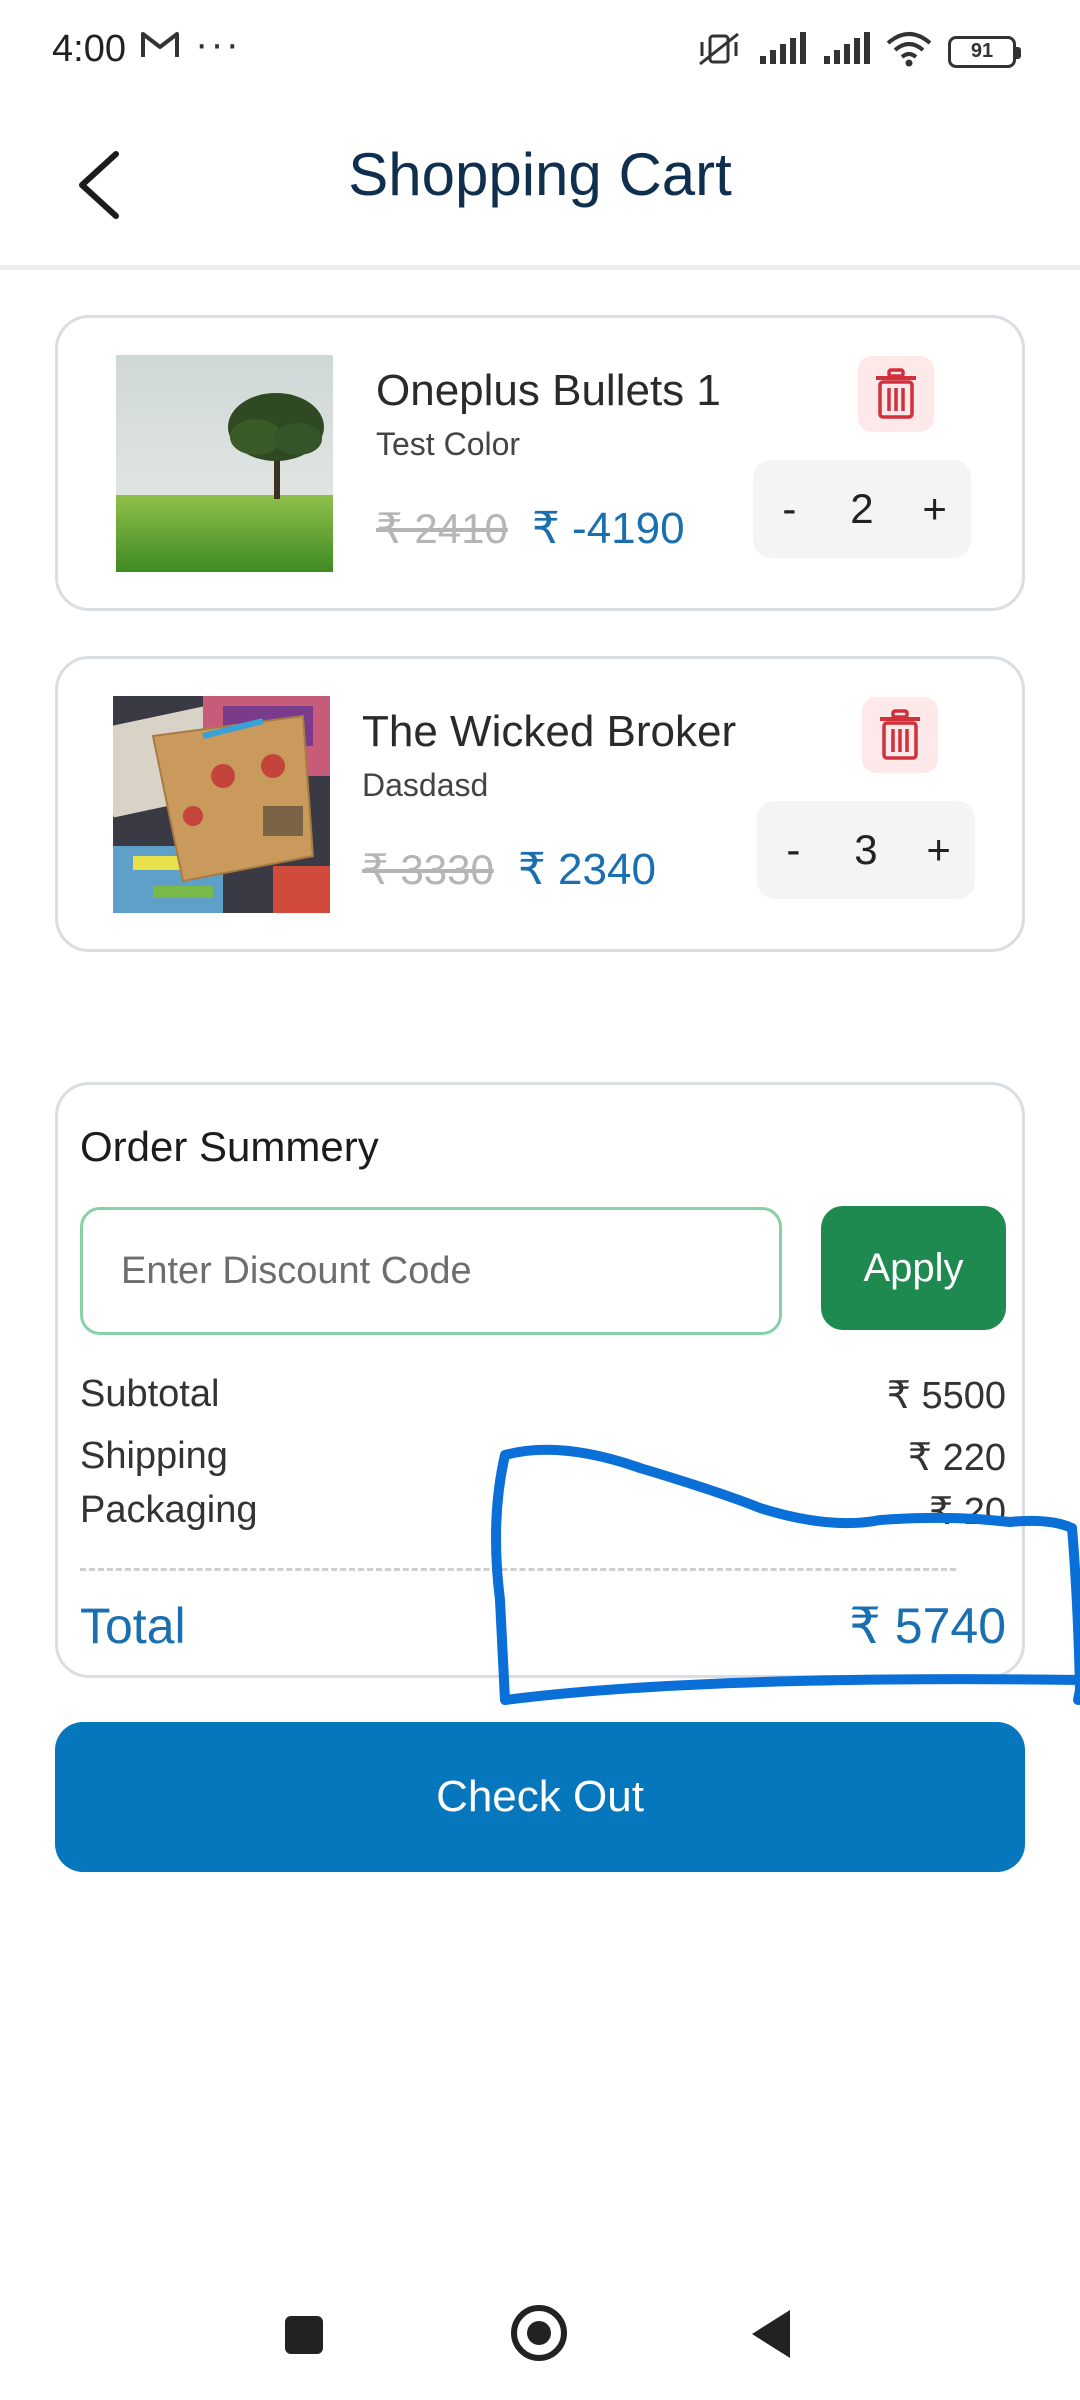 This screenshot has width=1080, height=2400. Describe the element at coordinates (549, 731) in the screenshot. I see `product-name: The Wicked Broker` at that location.